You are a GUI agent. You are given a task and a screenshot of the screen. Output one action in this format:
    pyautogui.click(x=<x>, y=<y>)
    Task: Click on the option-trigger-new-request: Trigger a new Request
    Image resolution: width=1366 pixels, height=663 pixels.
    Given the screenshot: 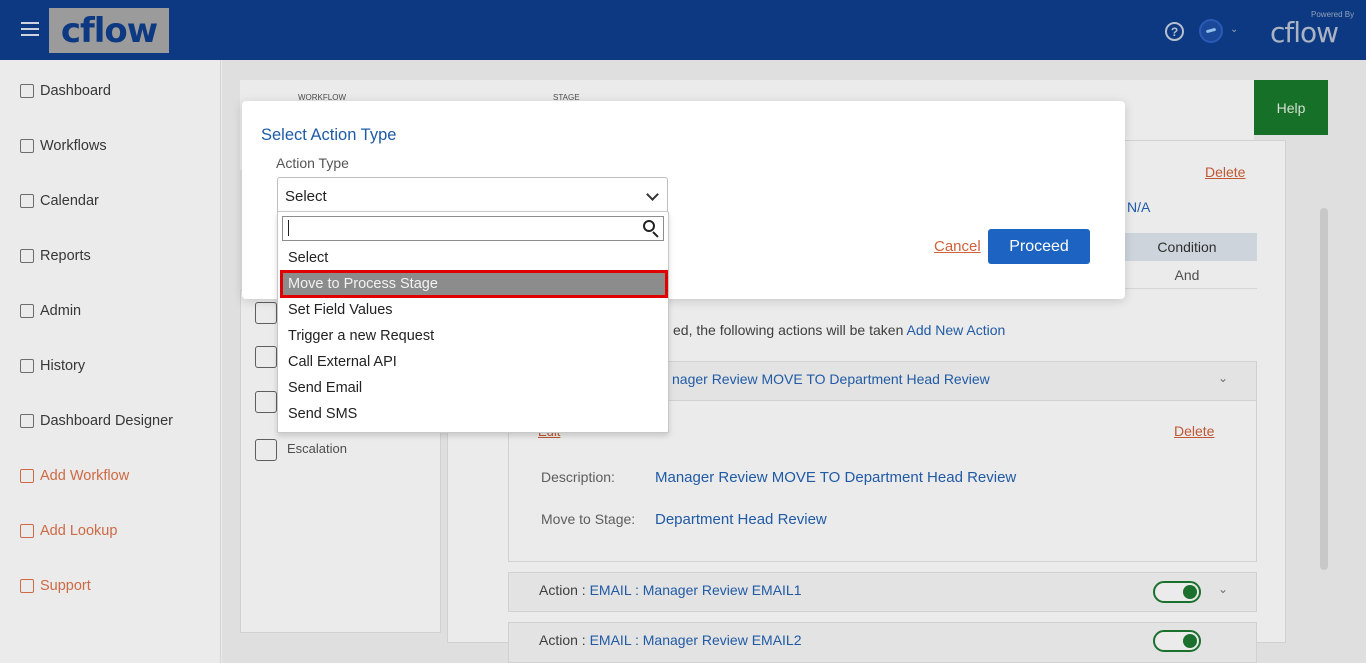 What is the action you would take?
    pyautogui.click(x=474, y=336)
    